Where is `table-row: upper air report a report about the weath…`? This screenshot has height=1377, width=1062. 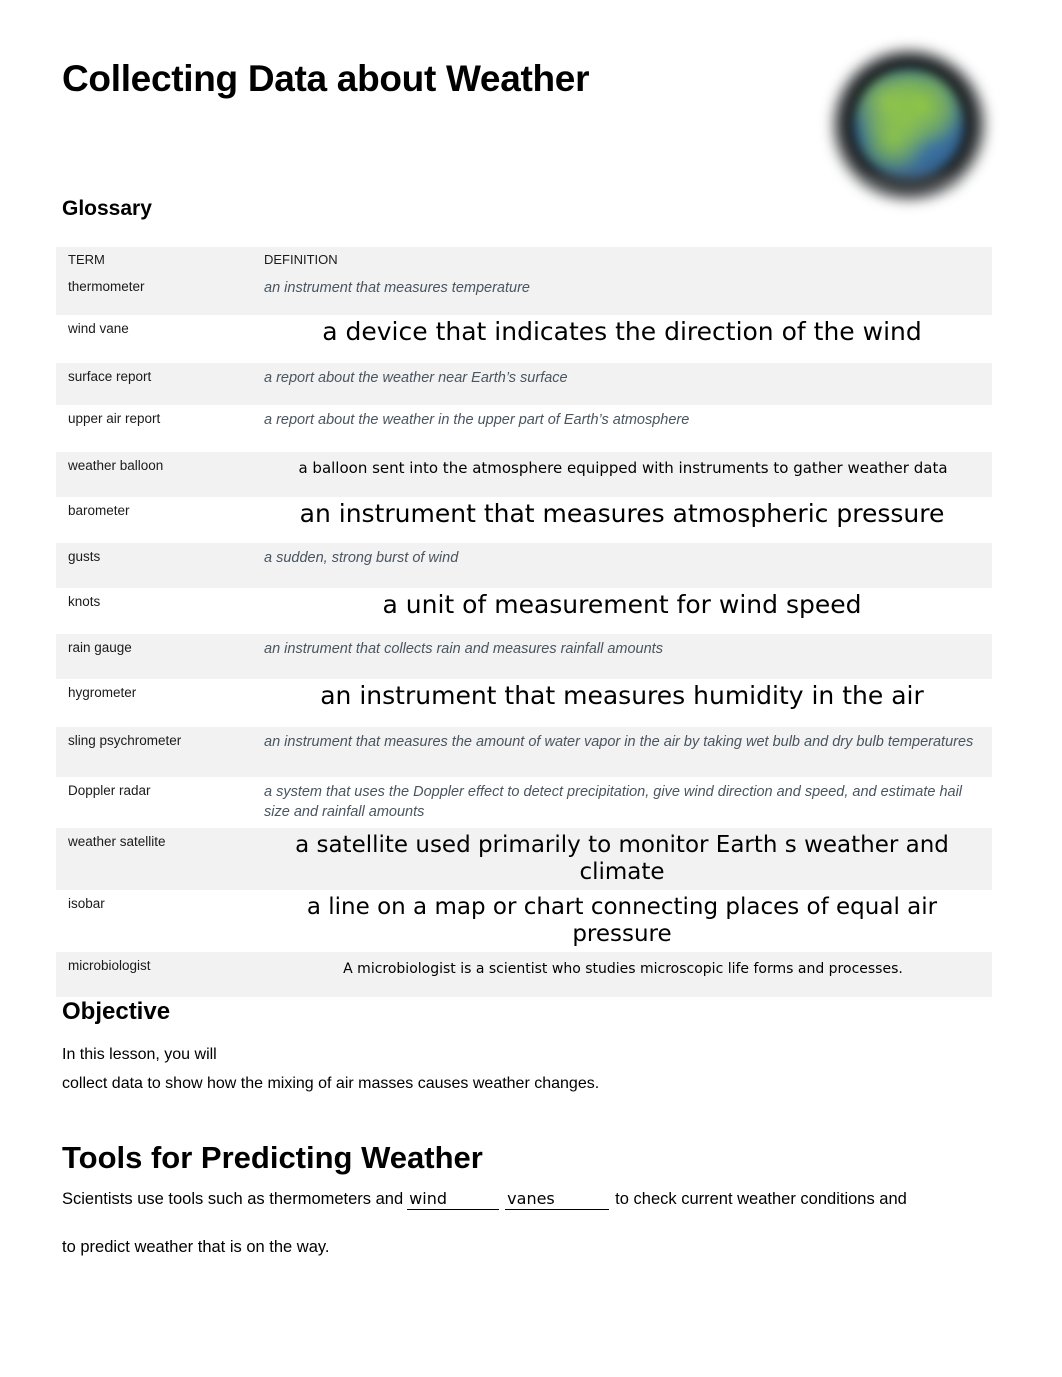
table-row: upper air report a report about the weath… is located at coordinates (524, 429).